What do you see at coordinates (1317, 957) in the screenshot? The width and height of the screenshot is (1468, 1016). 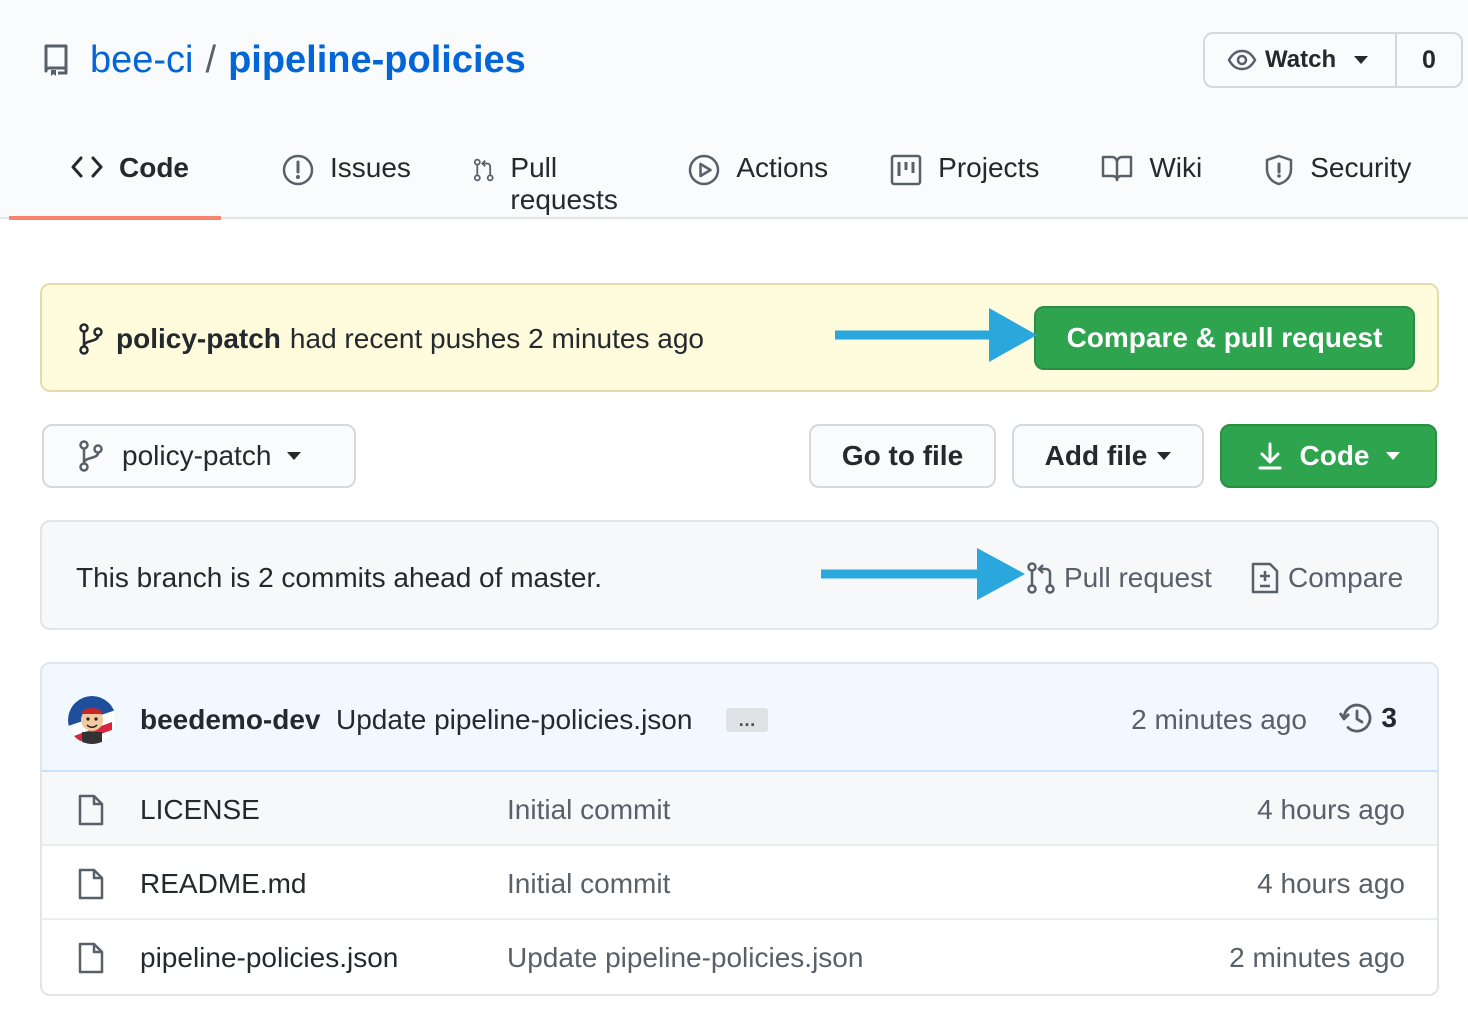 I see `file-commit-time: 2 minutes ago` at bounding box center [1317, 957].